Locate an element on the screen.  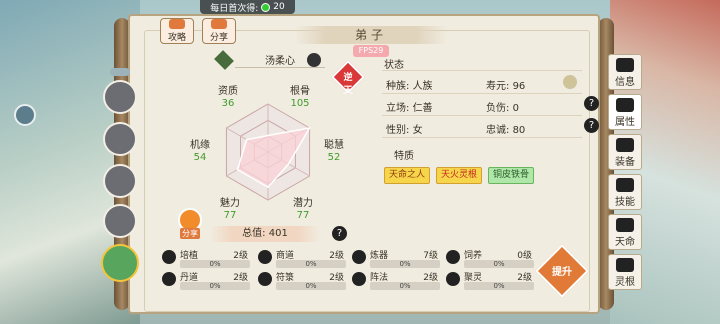
stat-aptitude: 资质 36 is located at coordinates (228, 97).